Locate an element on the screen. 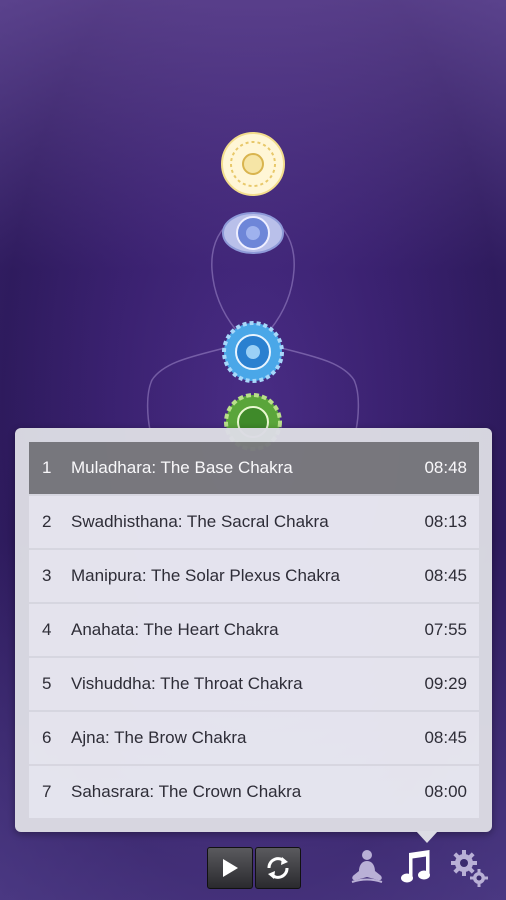 The height and width of the screenshot is (900, 506). repeat-button is located at coordinates (278, 868).